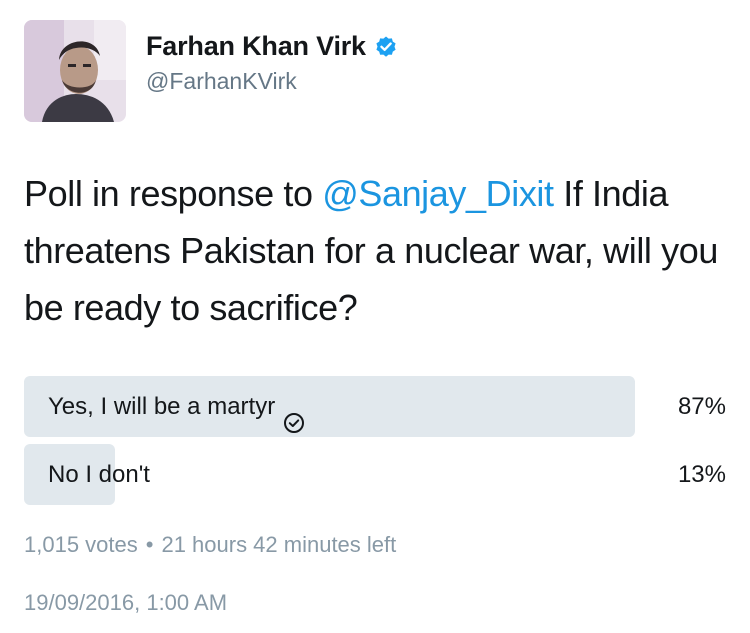 This screenshot has height=633, width=750. I want to click on poll-option-label: No I don't, so click(99, 474).